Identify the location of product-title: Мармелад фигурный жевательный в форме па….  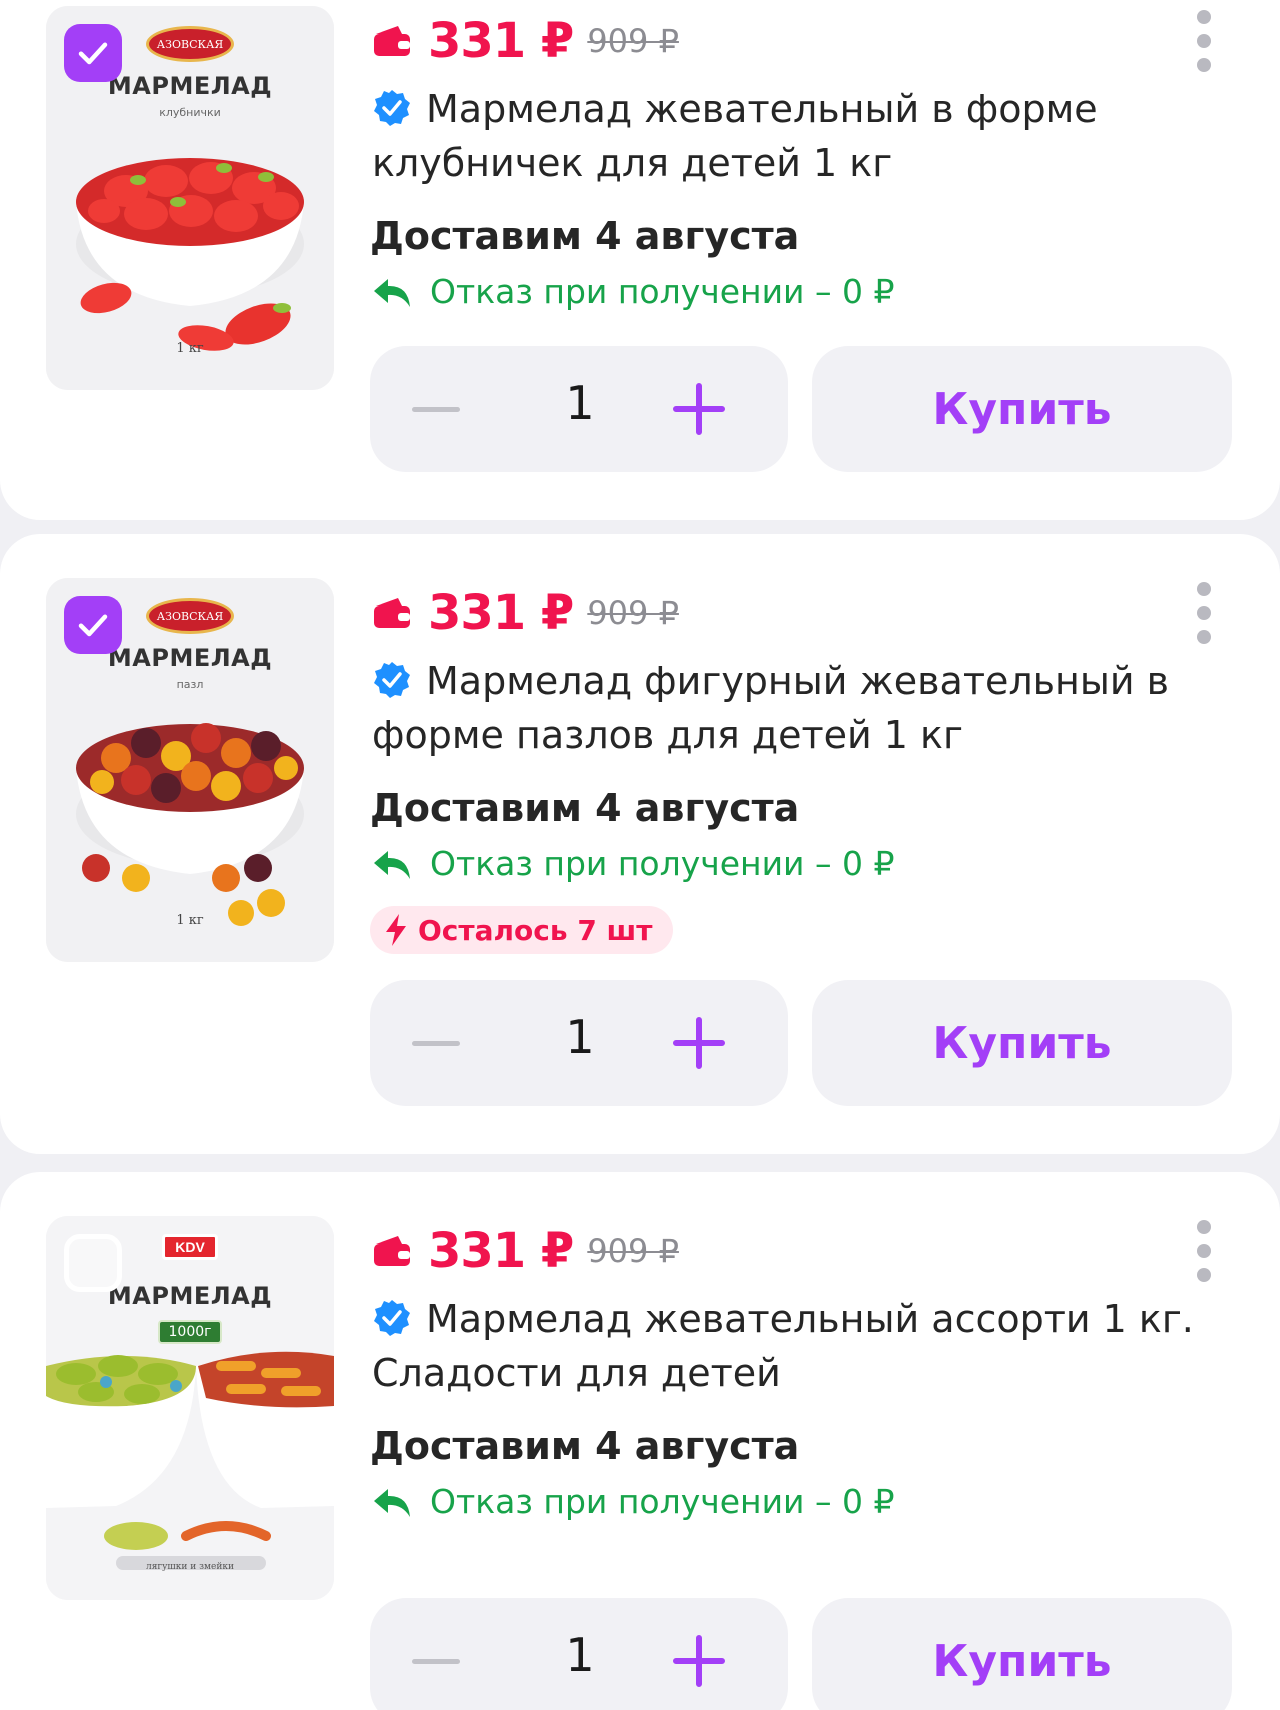
(792, 708).